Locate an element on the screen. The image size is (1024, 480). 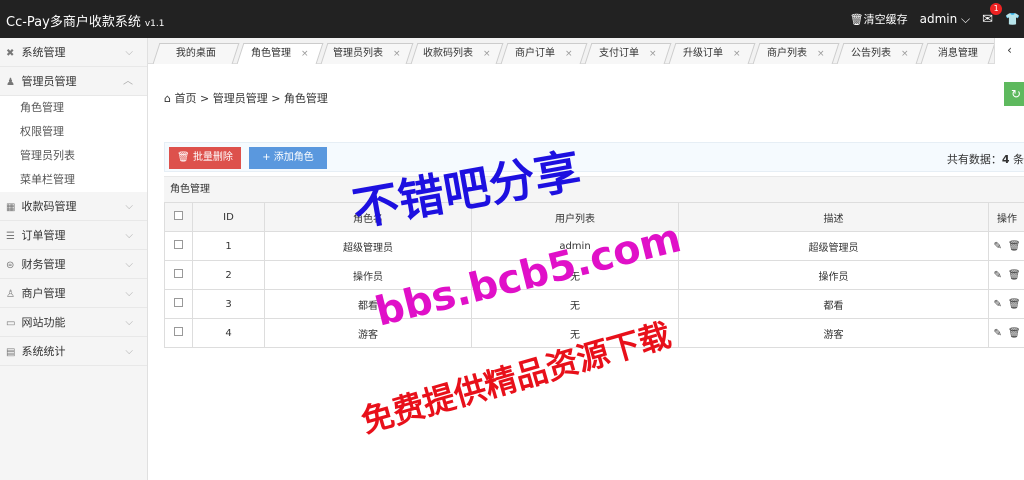
sidebar-item-qrcode: ▦ 收款码管理 ⌵ is located at coordinates (73, 206).